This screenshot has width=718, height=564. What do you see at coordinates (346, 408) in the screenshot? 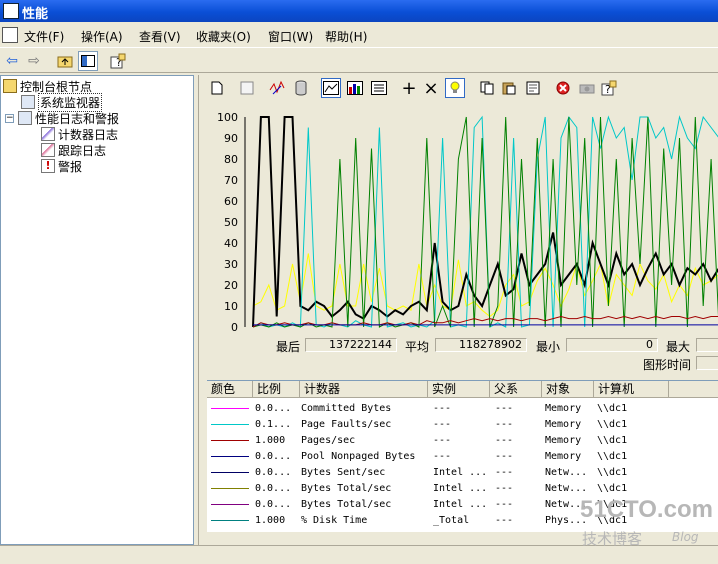
I see `row-counter: Committed Bytes` at bounding box center [346, 408].